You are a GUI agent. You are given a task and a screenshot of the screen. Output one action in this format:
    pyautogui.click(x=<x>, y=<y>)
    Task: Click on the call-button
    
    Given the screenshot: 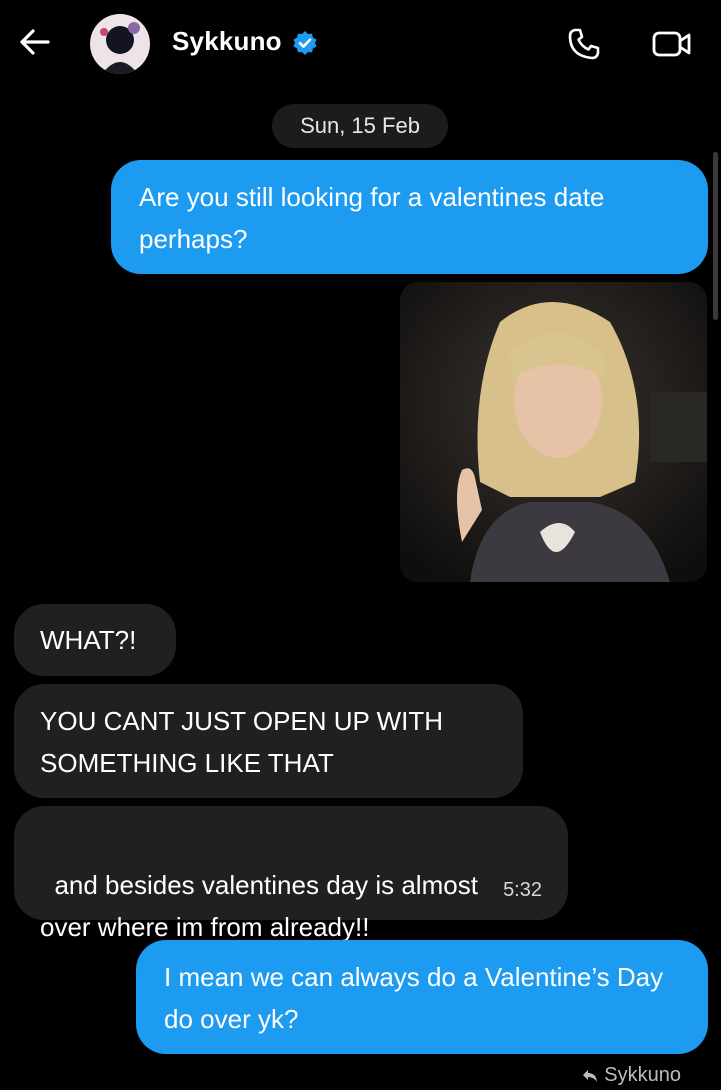 What is the action you would take?
    pyautogui.click(x=584, y=44)
    